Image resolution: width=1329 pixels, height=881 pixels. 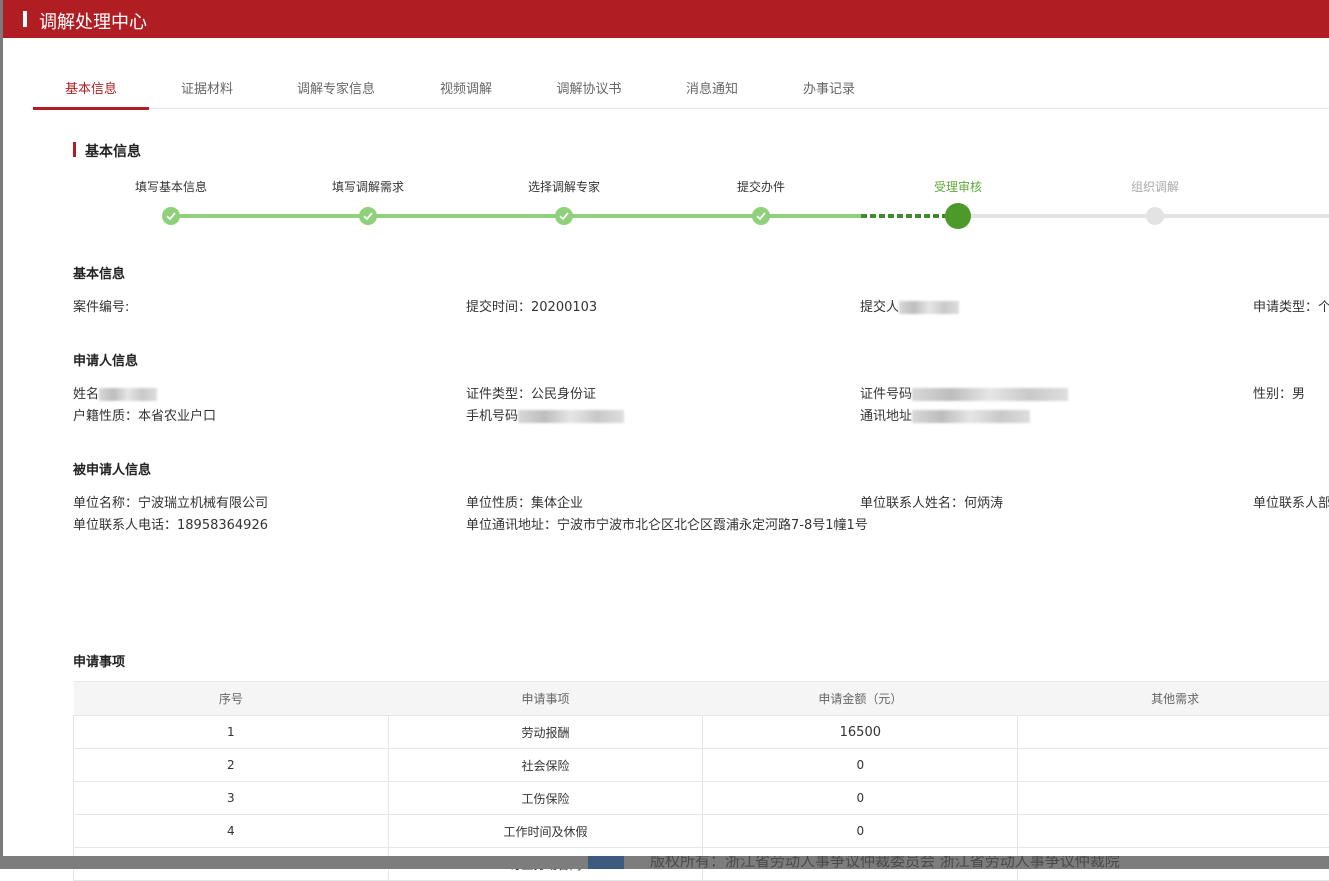 I want to click on tab-video-mediation: 视频调解, so click(x=466, y=91).